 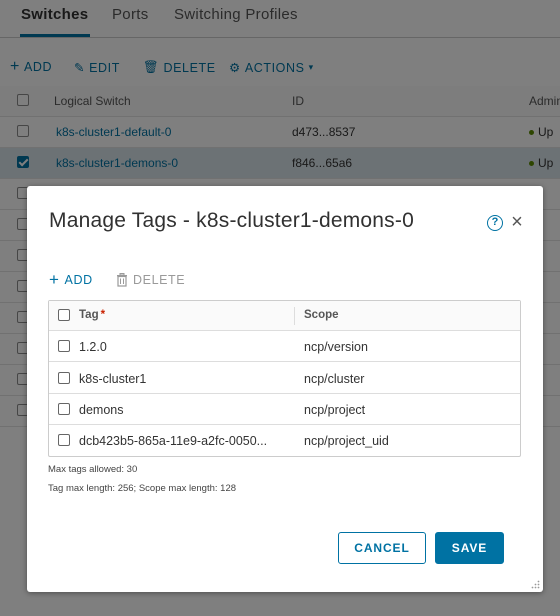 What do you see at coordinates (103, 315) in the screenshot?
I see `required-marker: *` at bounding box center [103, 315].